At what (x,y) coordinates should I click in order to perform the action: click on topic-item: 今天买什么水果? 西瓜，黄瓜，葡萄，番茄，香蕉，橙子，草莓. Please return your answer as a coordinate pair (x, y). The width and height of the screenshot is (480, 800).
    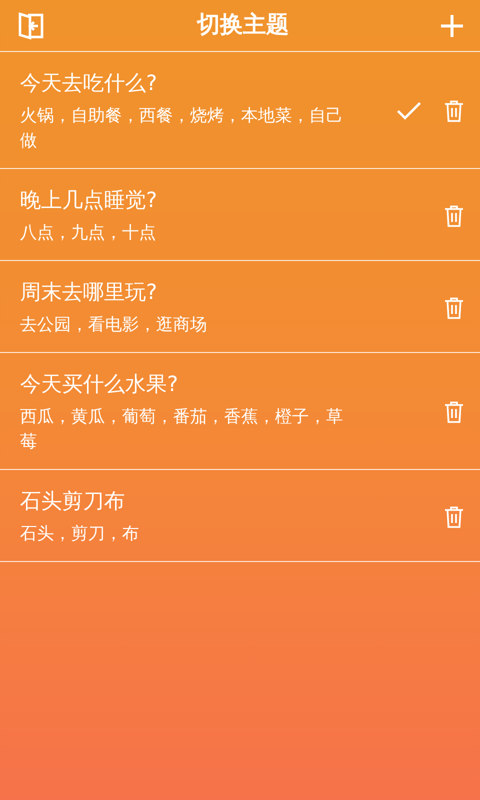
    Looking at the image, I should click on (240, 411).